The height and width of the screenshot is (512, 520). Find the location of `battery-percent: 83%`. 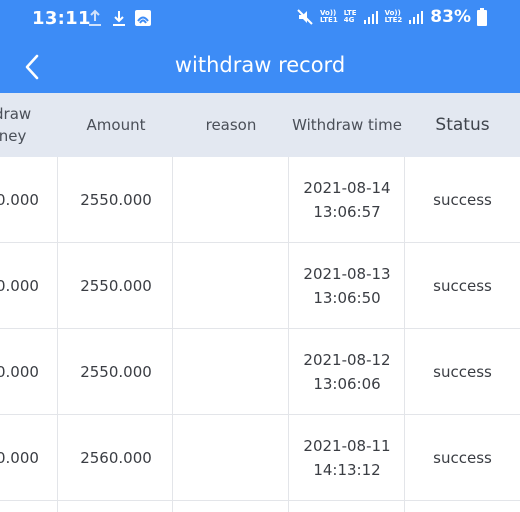

battery-percent: 83% is located at coordinates (450, 17).